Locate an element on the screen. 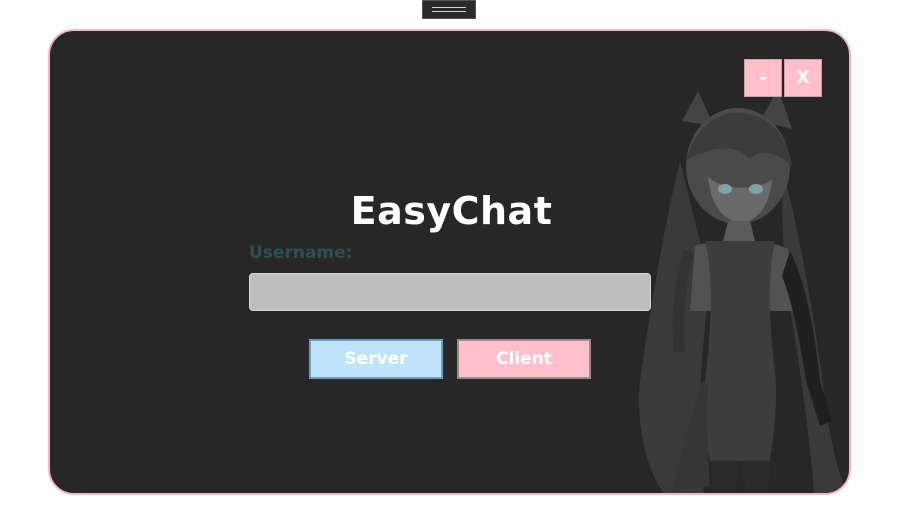 The width and height of the screenshot is (900, 525). client-button: Client is located at coordinates (524, 359).